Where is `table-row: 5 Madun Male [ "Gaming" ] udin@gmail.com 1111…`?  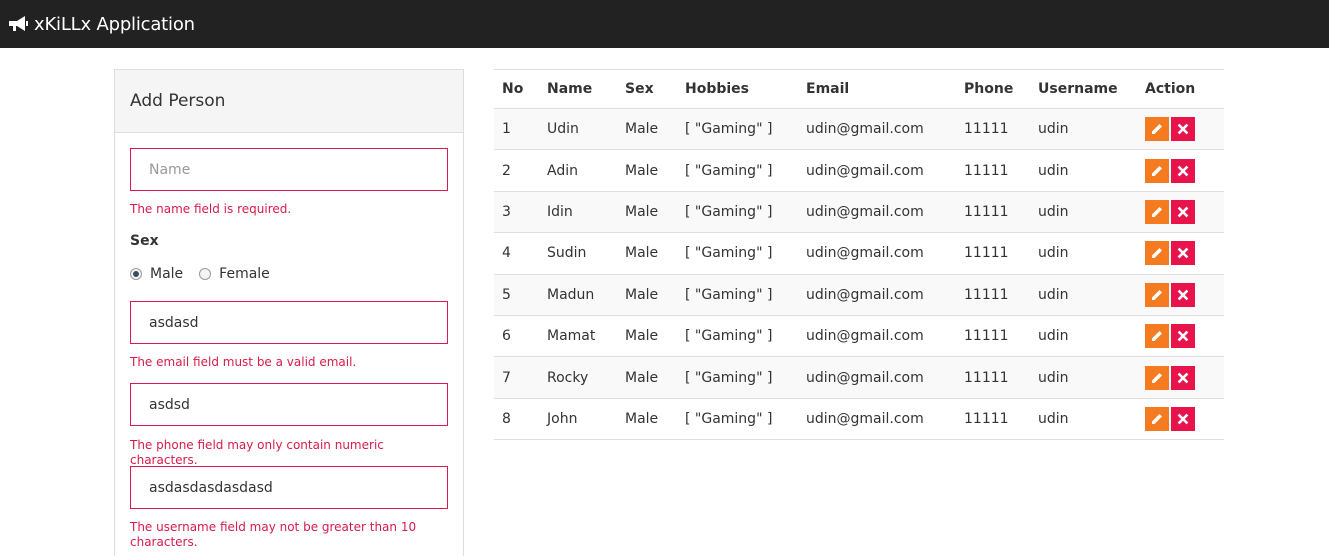 table-row: 5 Madun Male [ "Gaming" ] udin@gmail.com 1111… is located at coordinates (859, 295).